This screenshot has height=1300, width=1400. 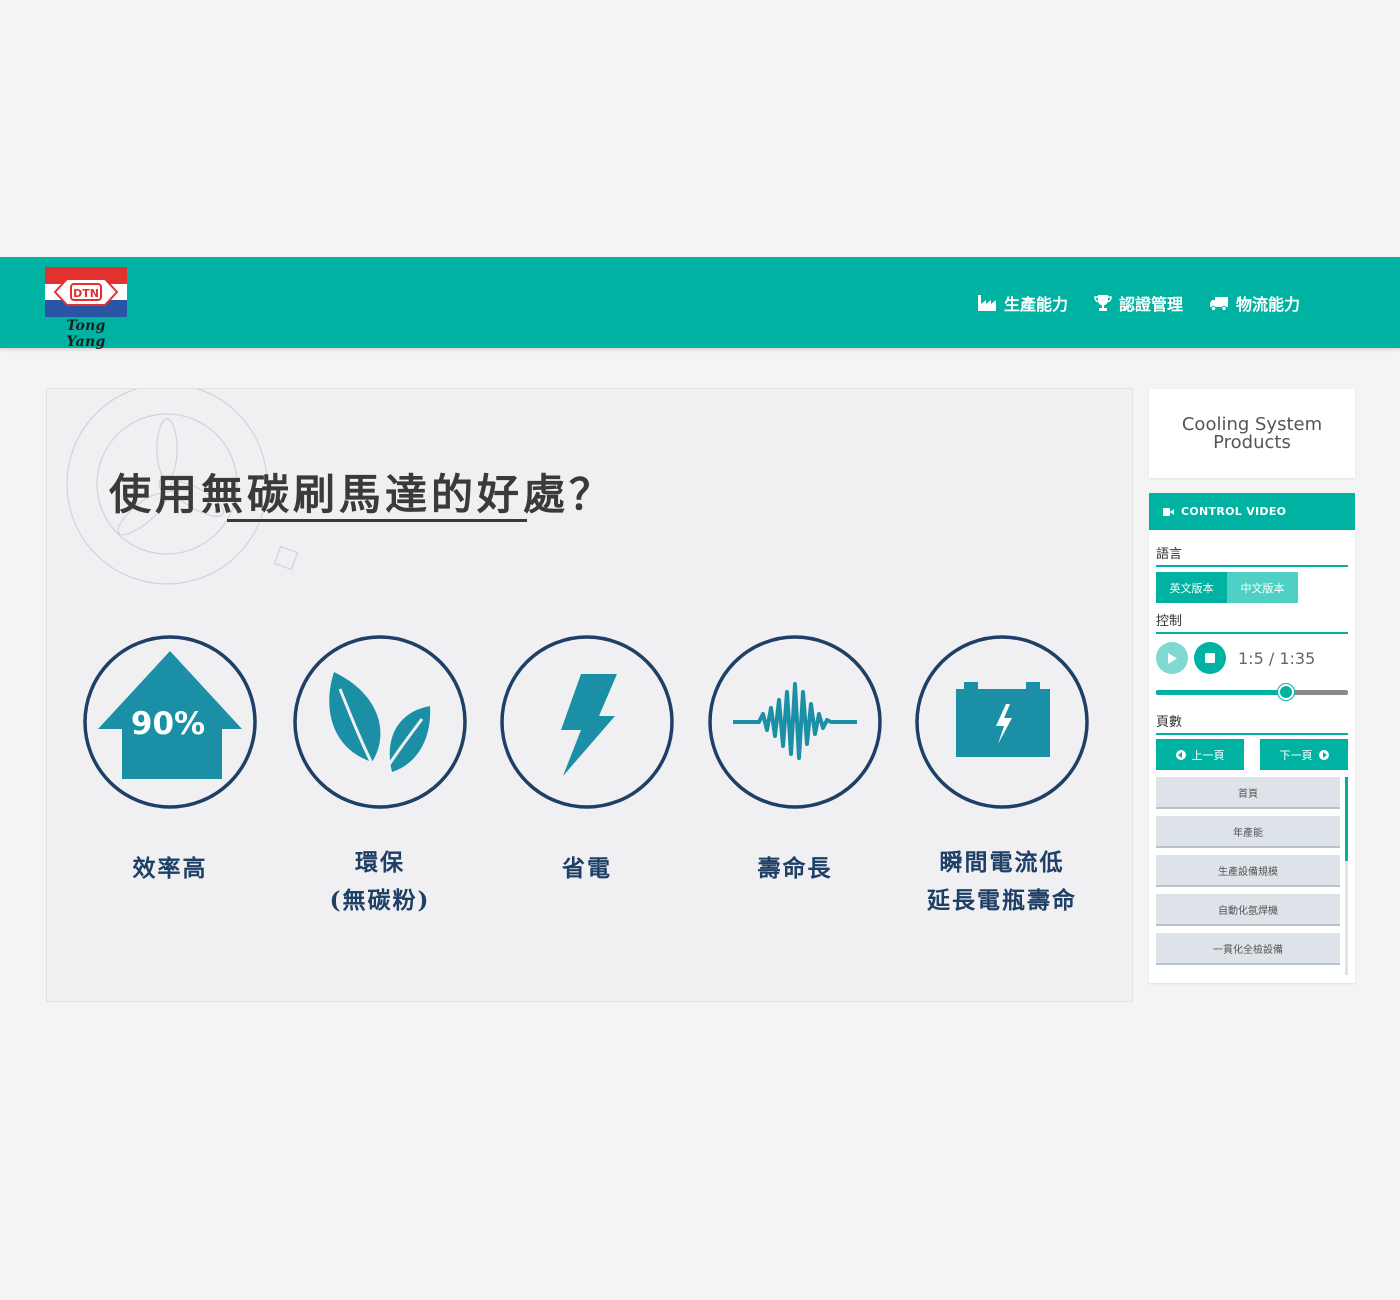 I want to click on page-item: 生產設備規模, so click(x=1248, y=871).